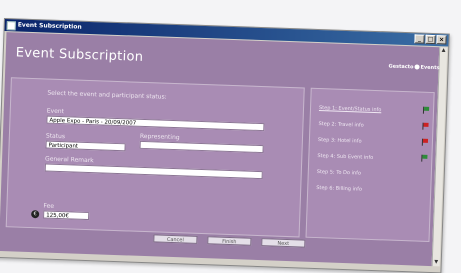 The height and width of the screenshot is (273, 461). I want to click on logo-text: Gestacto, so click(401, 67).